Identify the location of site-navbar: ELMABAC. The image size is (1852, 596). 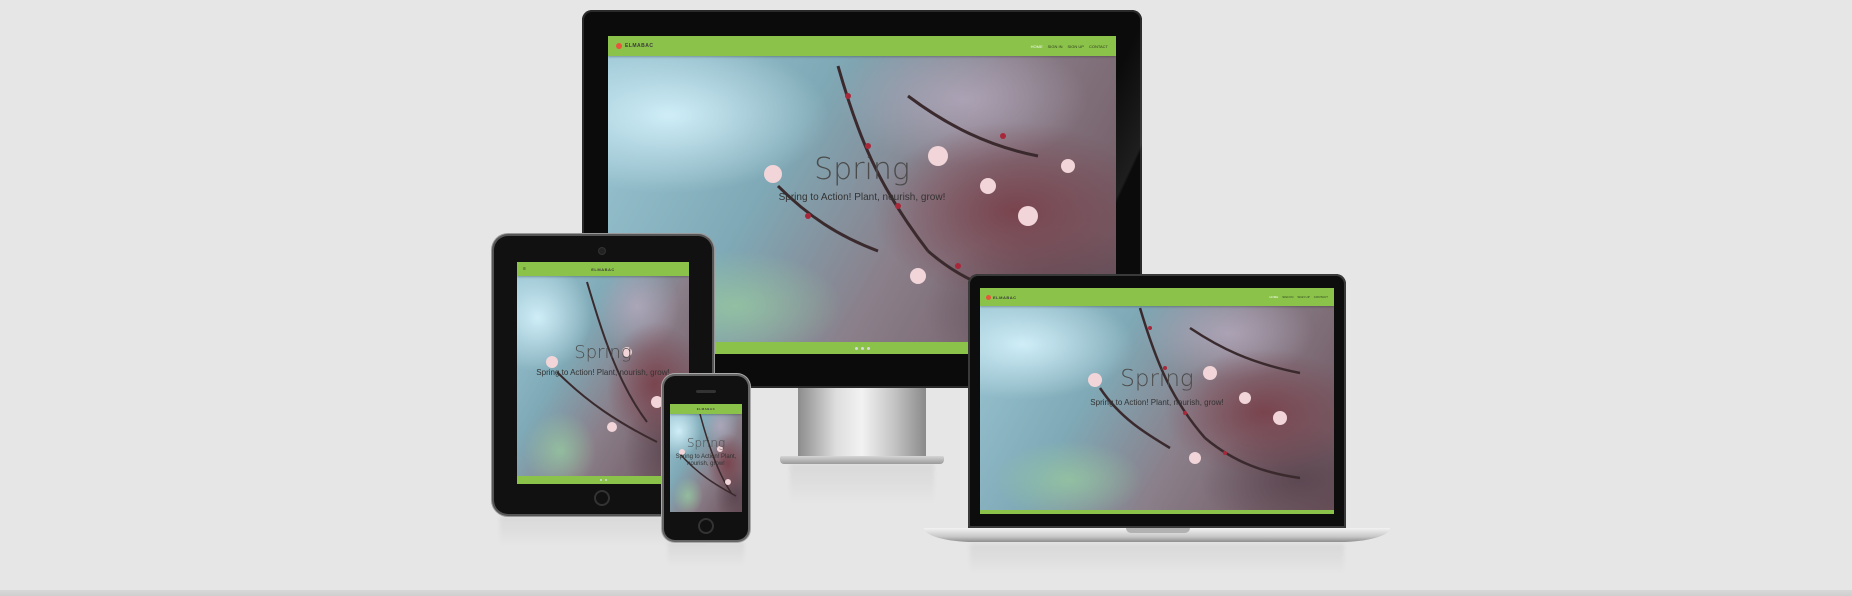
(706, 409).